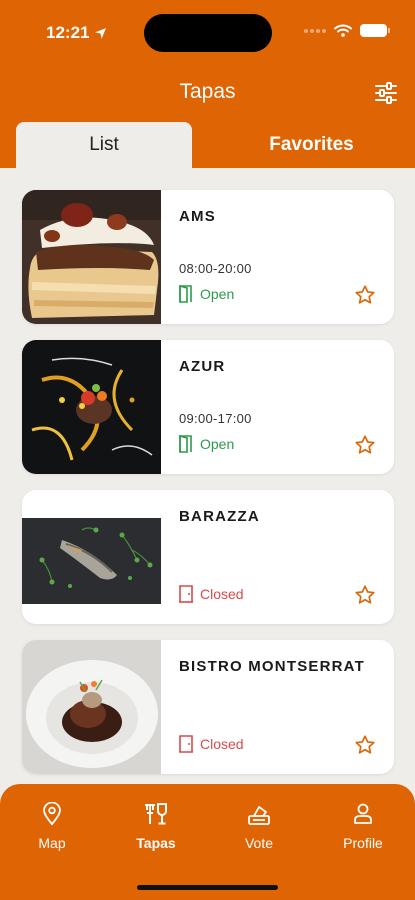 This screenshot has height=900, width=415. What do you see at coordinates (207, 887) in the screenshot?
I see `home-indicator` at bounding box center [207, 887].